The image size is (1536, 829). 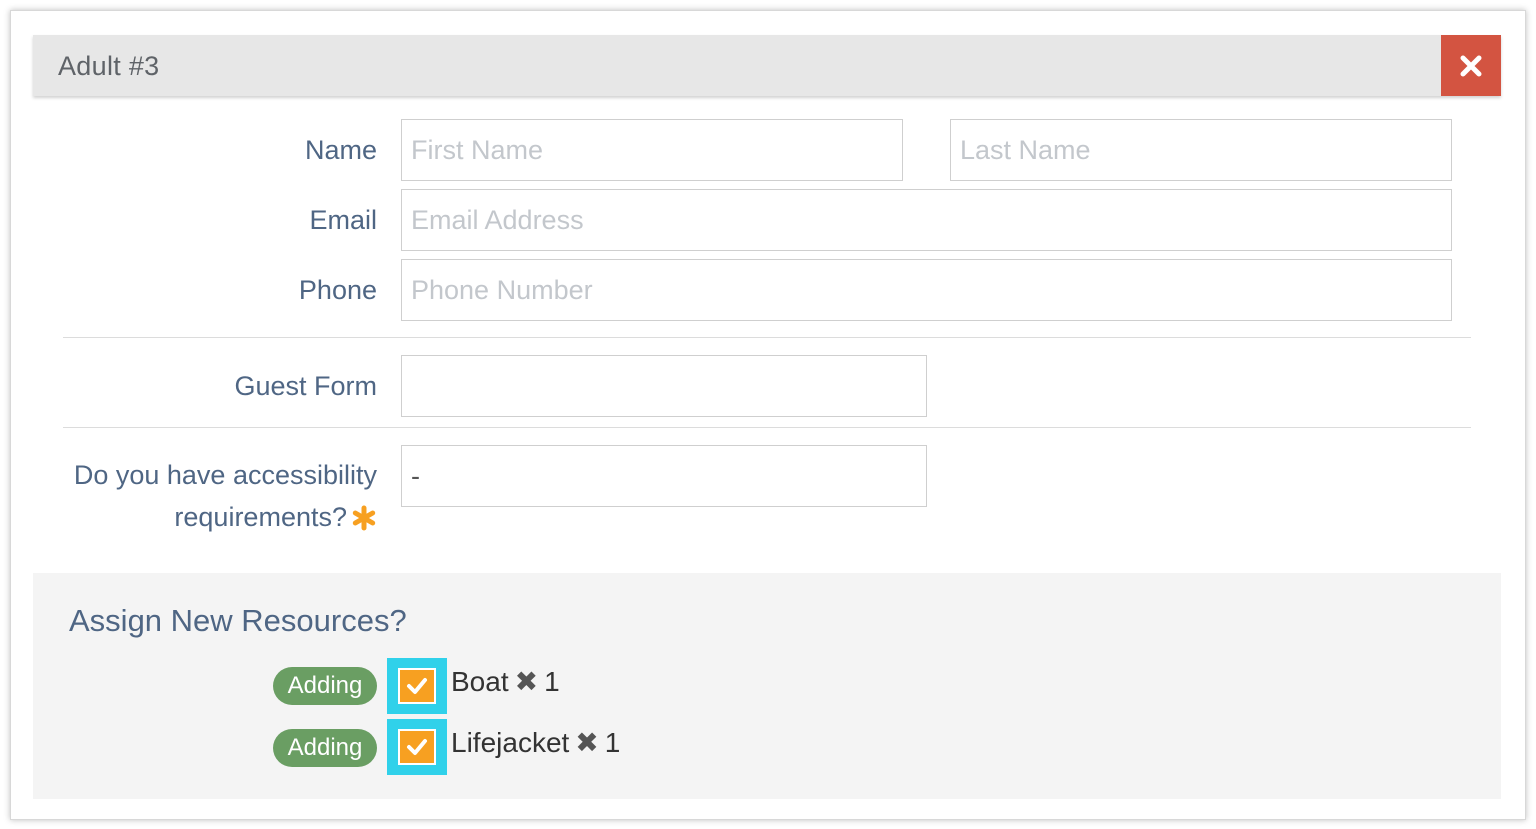 I want to click on boat-checkbox, so click(x=417, y=686).